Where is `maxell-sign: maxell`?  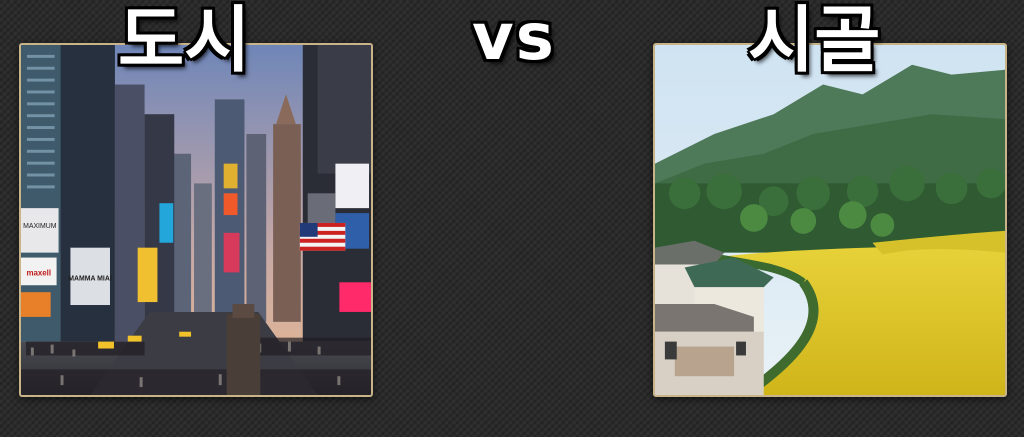
maxell-sign: maxell is located at coordinates (39, 272).